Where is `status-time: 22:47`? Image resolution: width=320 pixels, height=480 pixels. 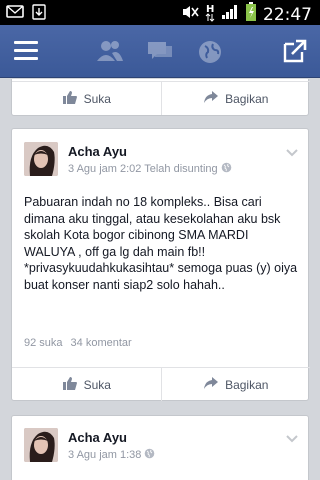 status-time: 22:47 is located at coordinates (287, 14).